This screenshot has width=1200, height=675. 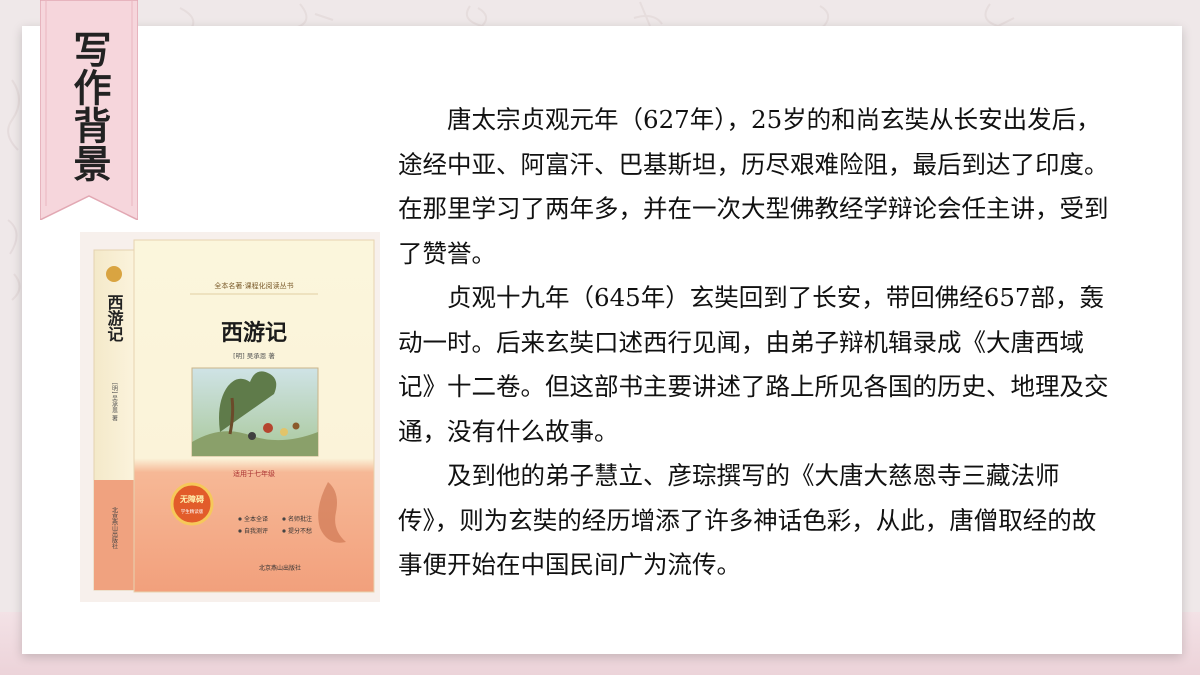 What do you see at coordinates (300, 531) in the screenshot?
I see `feature-4: 提分不愁` at bounding box center [300, 531].